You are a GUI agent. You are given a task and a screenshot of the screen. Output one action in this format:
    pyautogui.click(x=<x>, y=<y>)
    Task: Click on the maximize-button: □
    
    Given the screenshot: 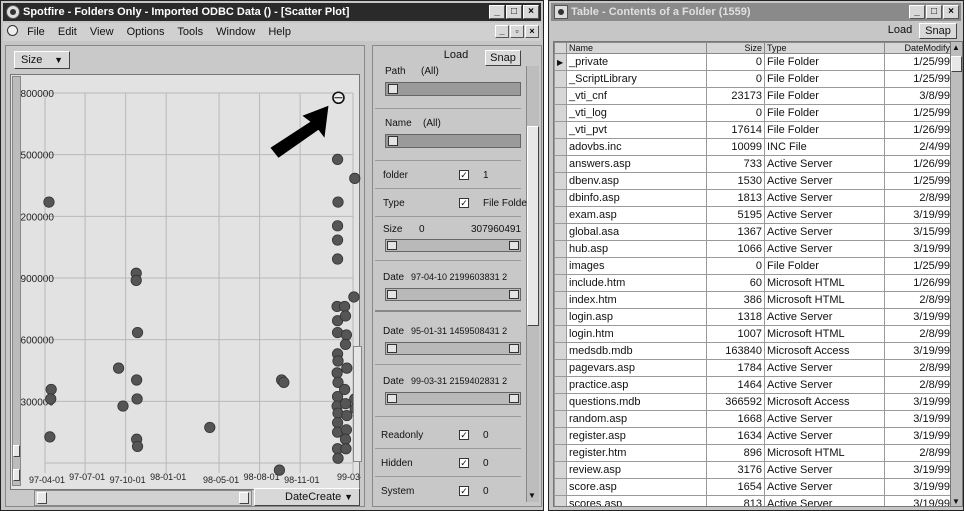 What is the action you would take?
    pyautogui.click(x=514, y=12)
    